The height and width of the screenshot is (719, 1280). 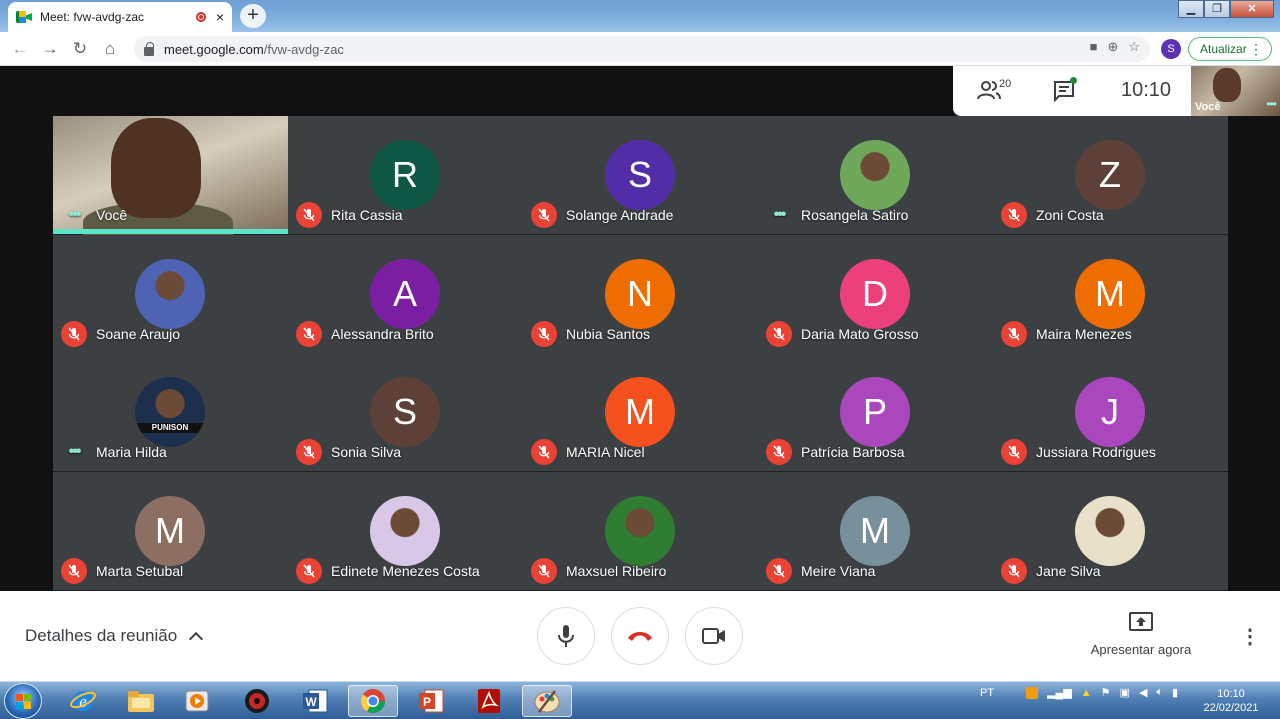 What do you see at coordinates (1235, 91) in the screenshot?
I see `self-preview: Você •••` at bounding box center [1235, 91].